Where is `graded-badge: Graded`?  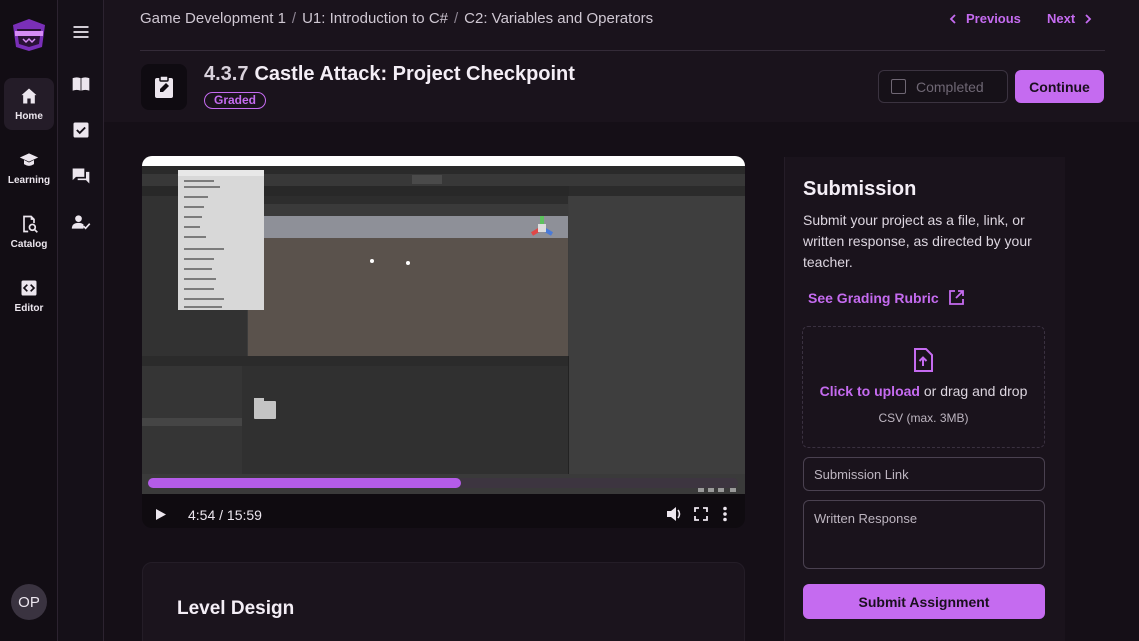
graded-badge: Graded is located at coordinates (235, 100).